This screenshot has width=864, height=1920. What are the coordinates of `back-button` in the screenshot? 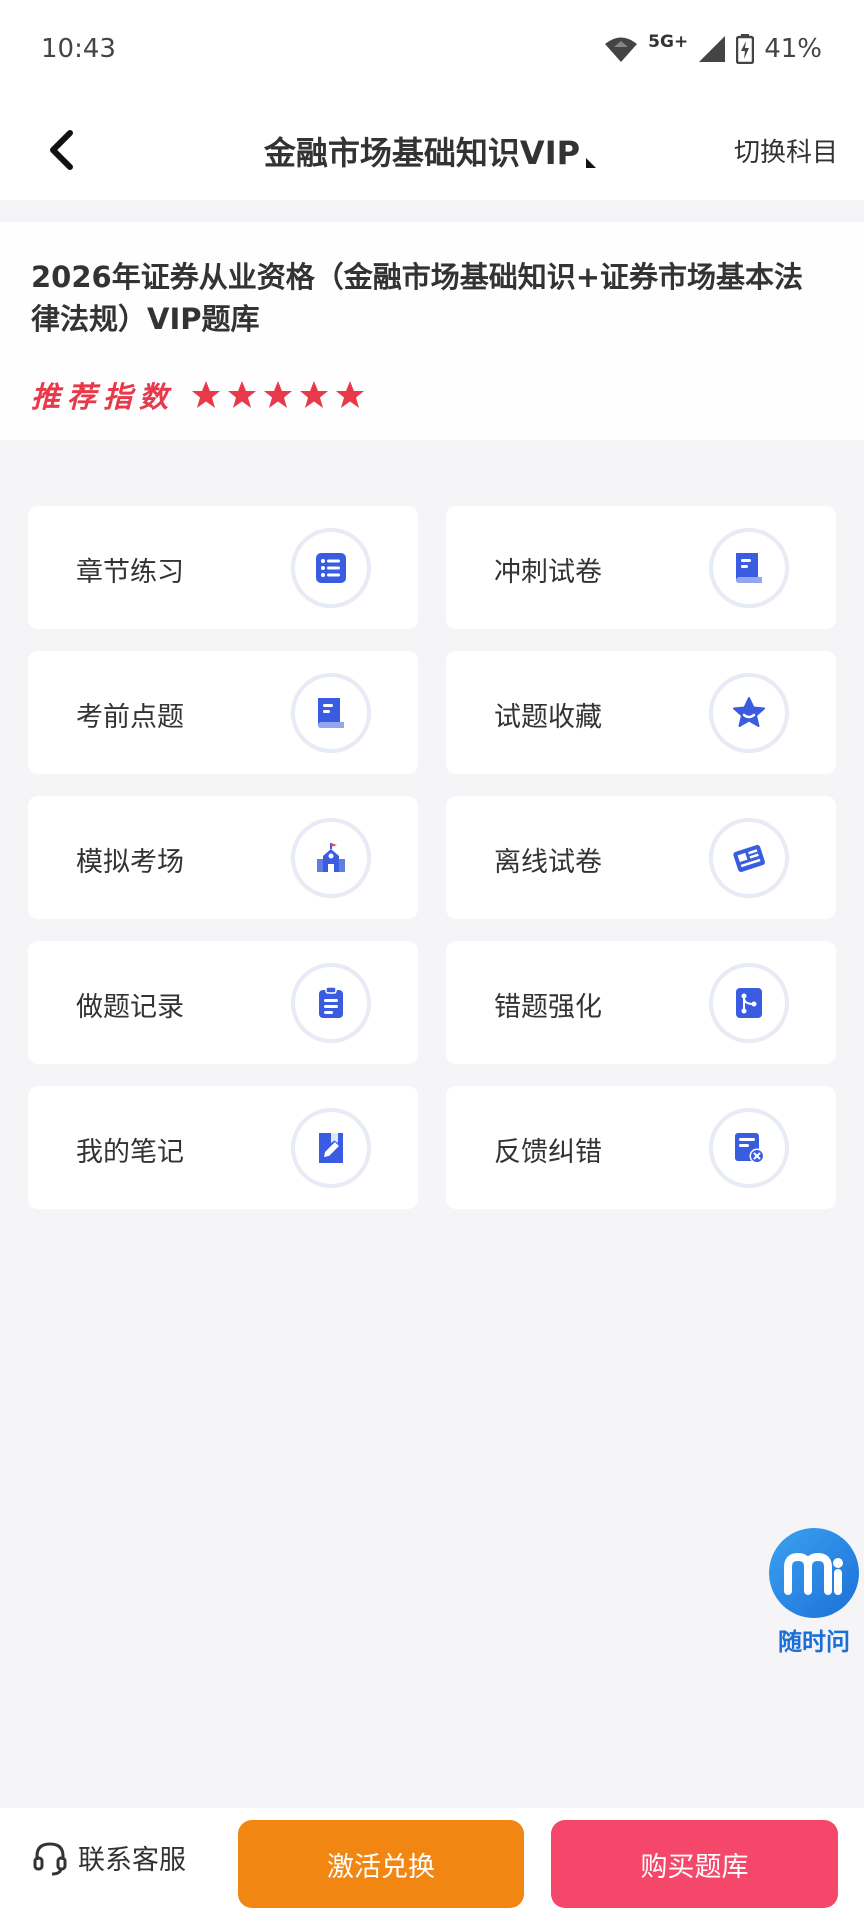 It's located at (61, 150).